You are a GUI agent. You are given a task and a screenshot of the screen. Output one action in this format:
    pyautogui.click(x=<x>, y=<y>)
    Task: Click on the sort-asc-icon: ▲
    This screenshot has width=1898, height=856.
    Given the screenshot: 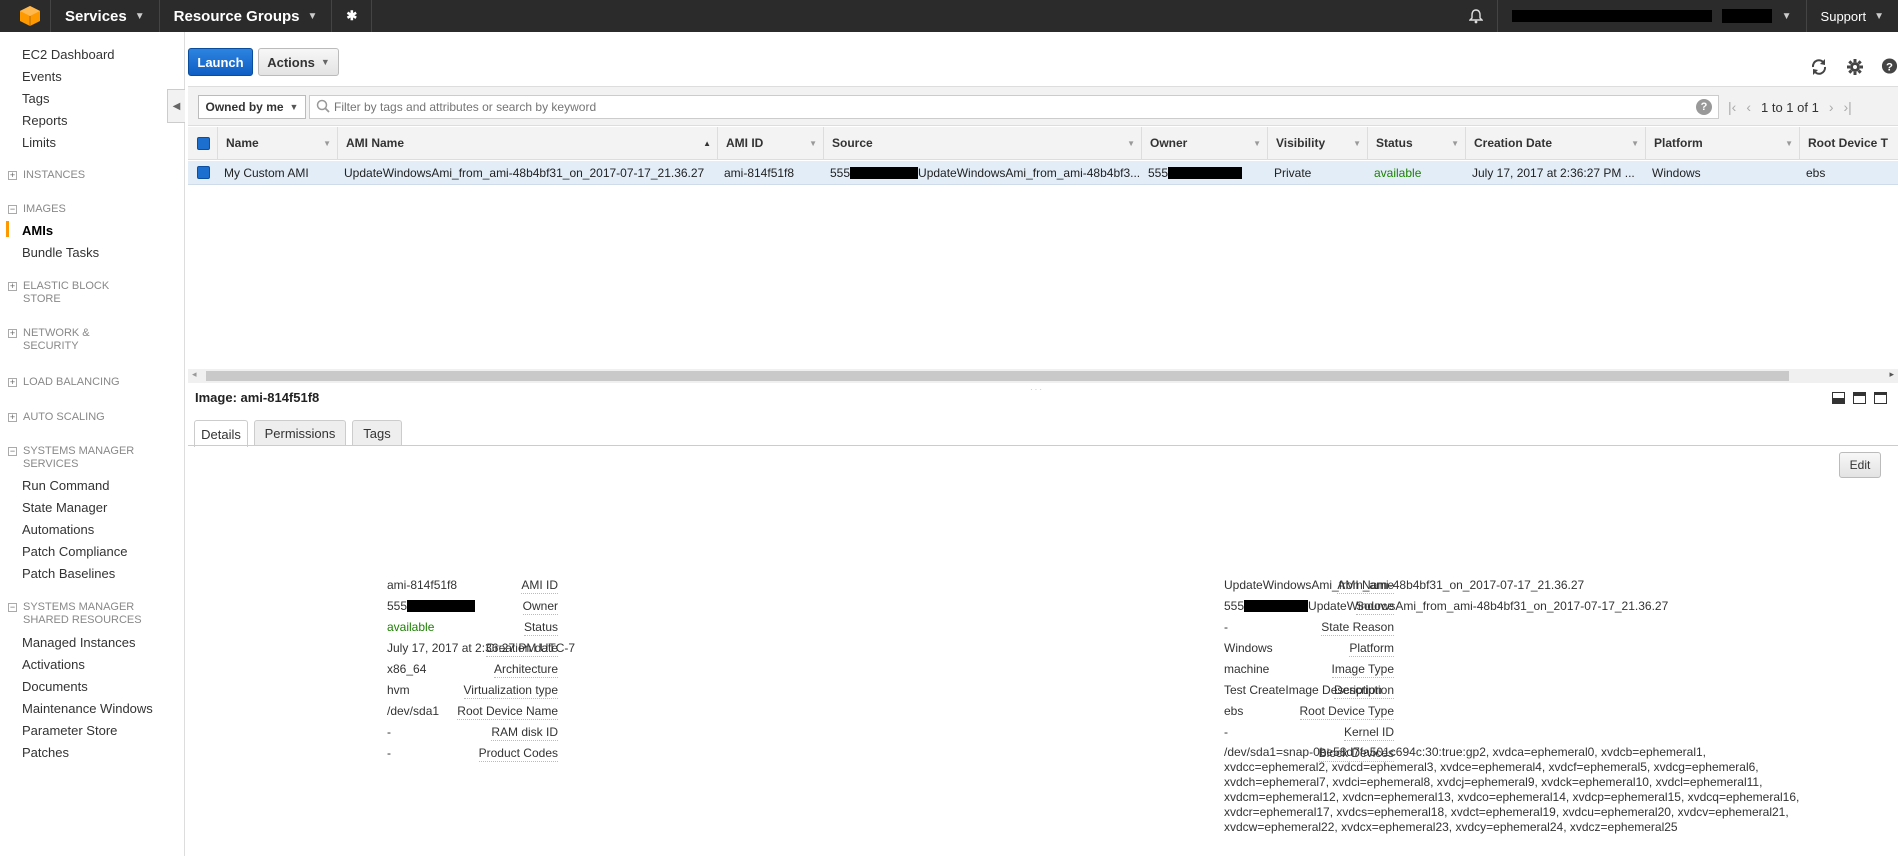 What is the action you would take?
    pyautogui.click(x=707, y=143)
    